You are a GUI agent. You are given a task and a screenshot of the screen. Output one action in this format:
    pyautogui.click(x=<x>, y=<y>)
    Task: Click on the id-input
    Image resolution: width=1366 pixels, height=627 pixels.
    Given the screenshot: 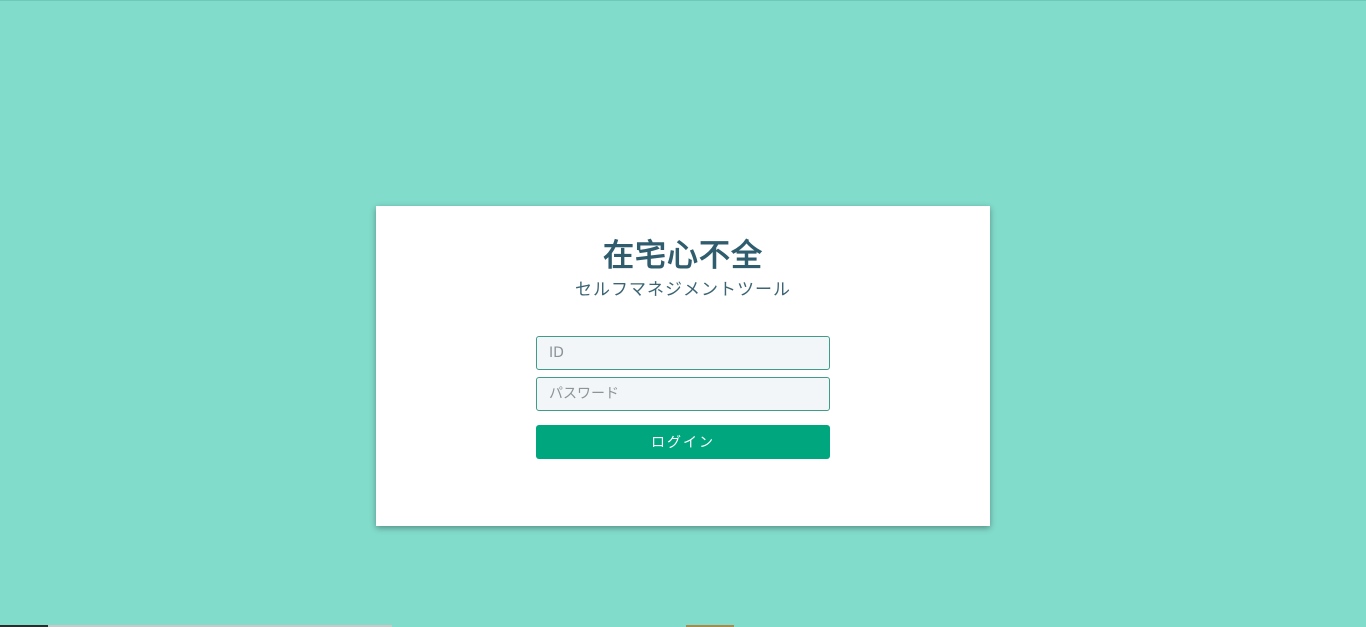 What is the action you would take?
    pyautogui.click(x=683, y=353)
    